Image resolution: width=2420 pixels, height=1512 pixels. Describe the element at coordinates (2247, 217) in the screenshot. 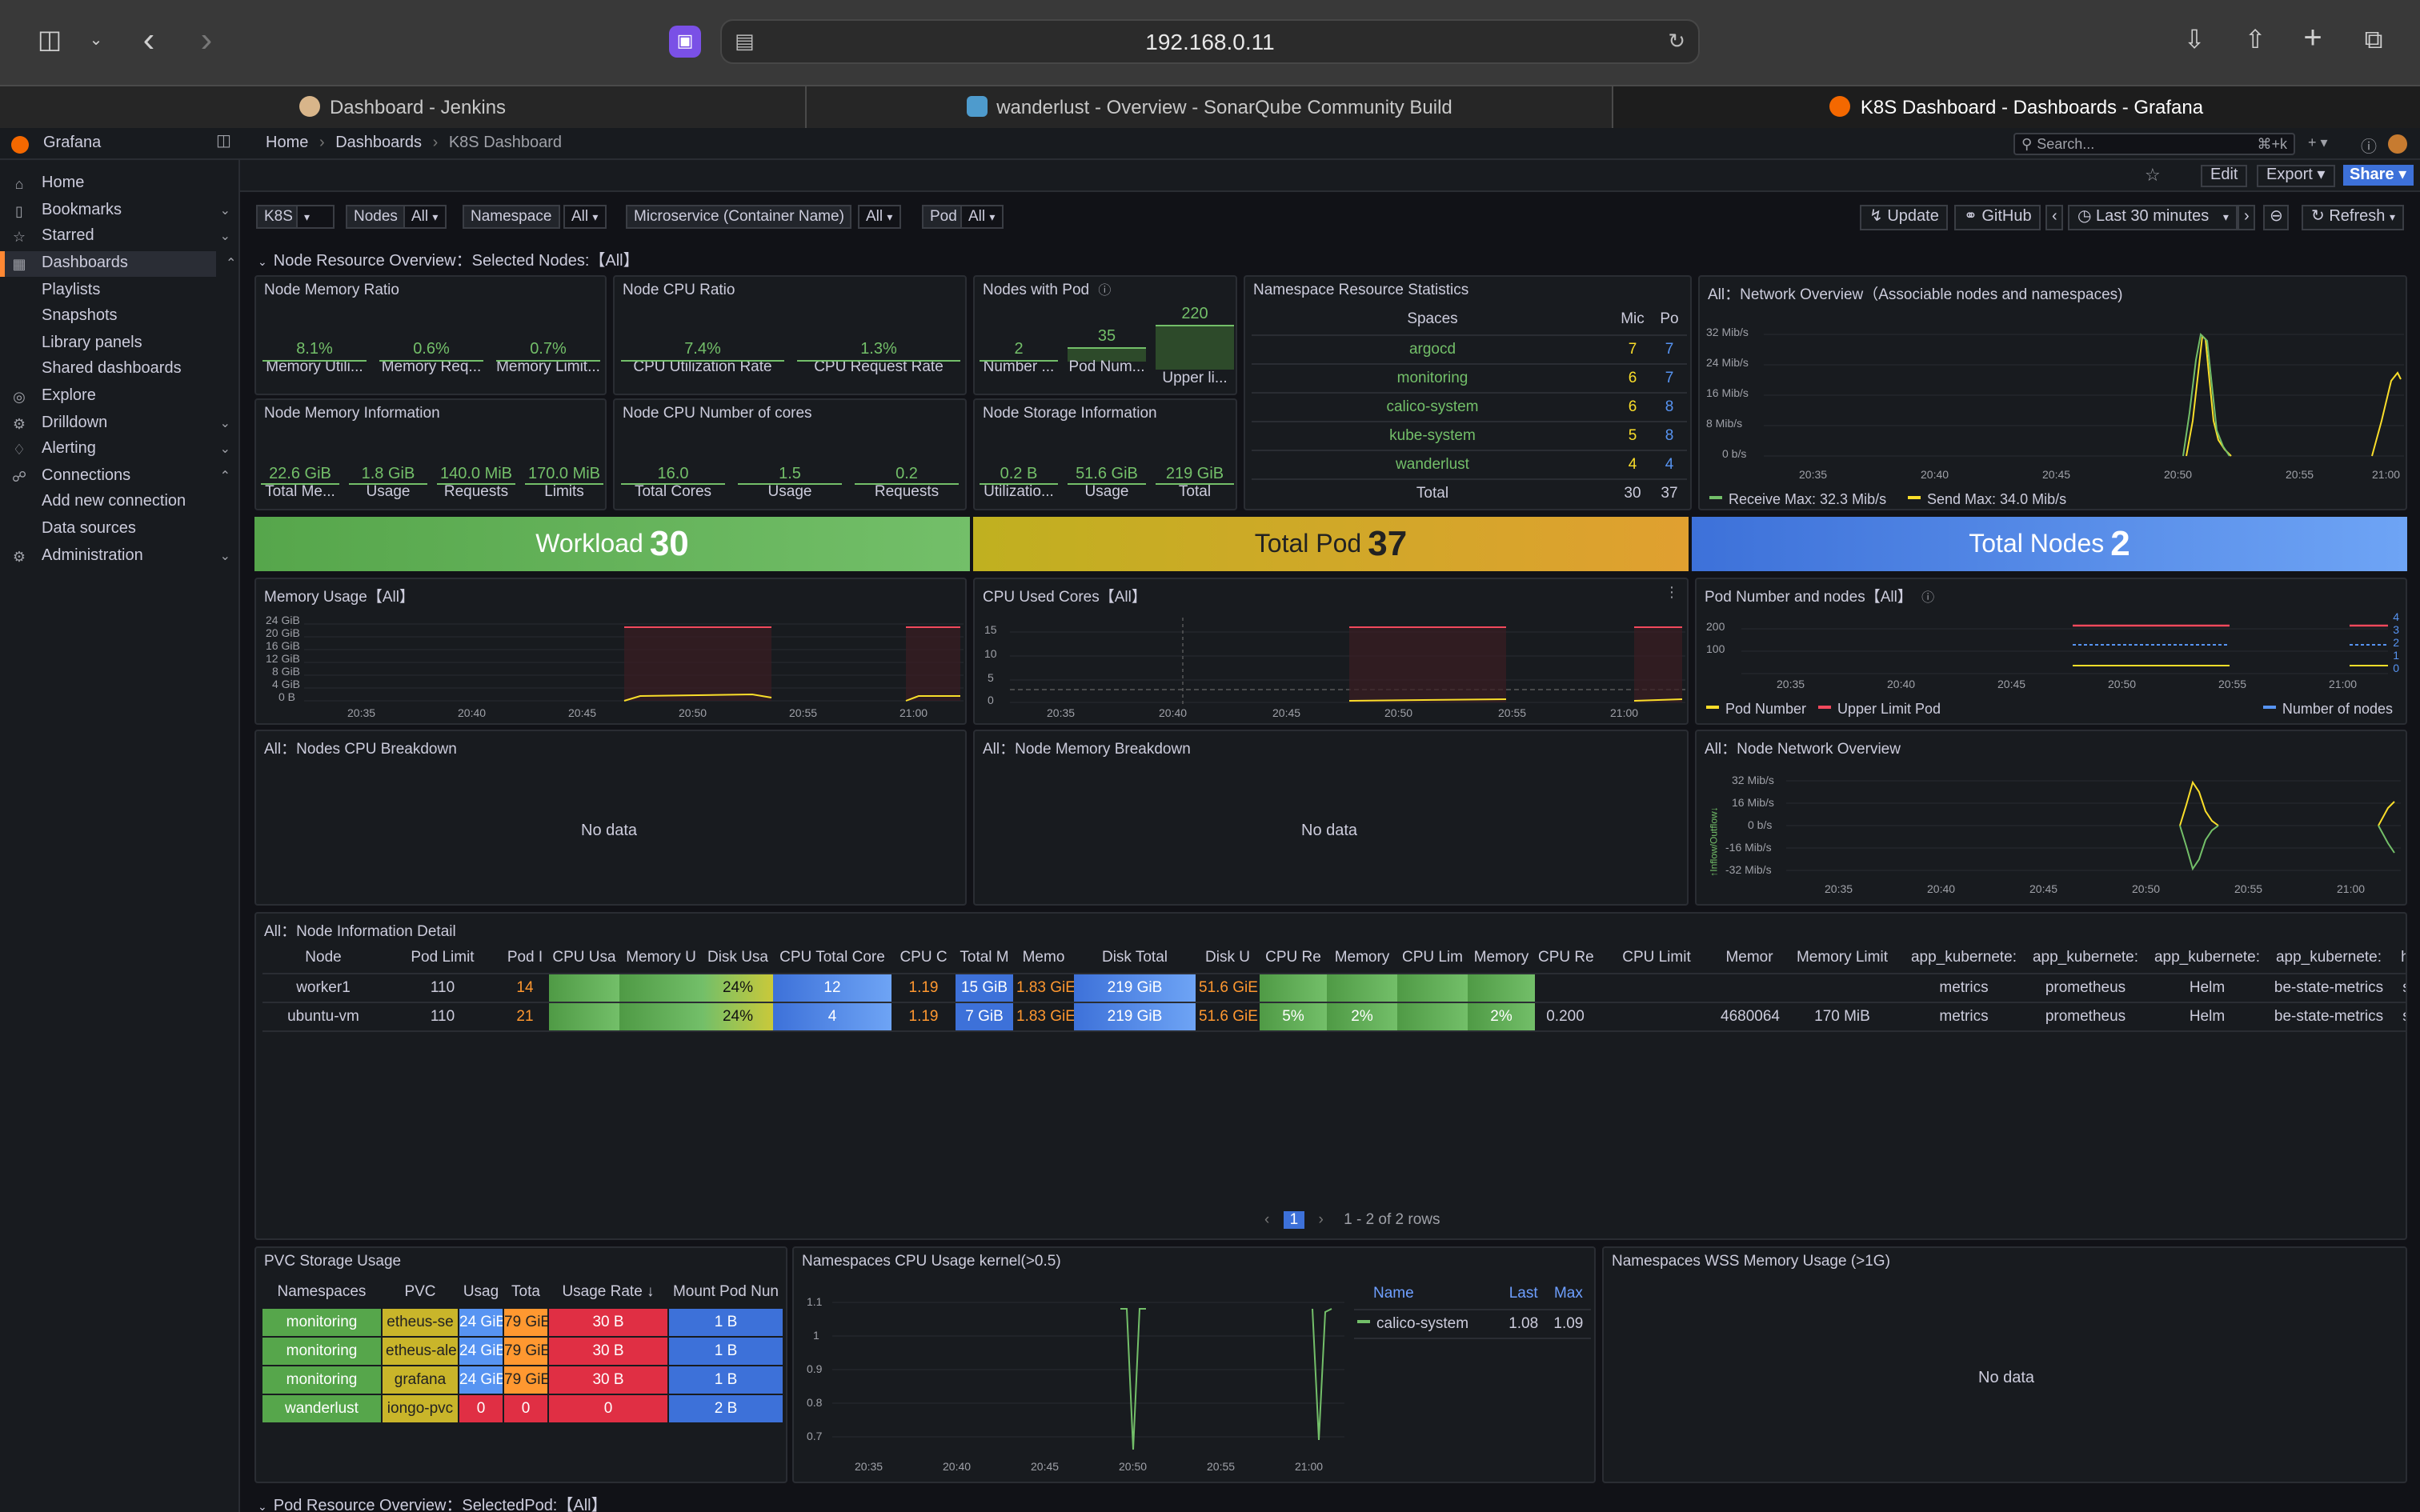

I see `time-next-button: ›` at that location.